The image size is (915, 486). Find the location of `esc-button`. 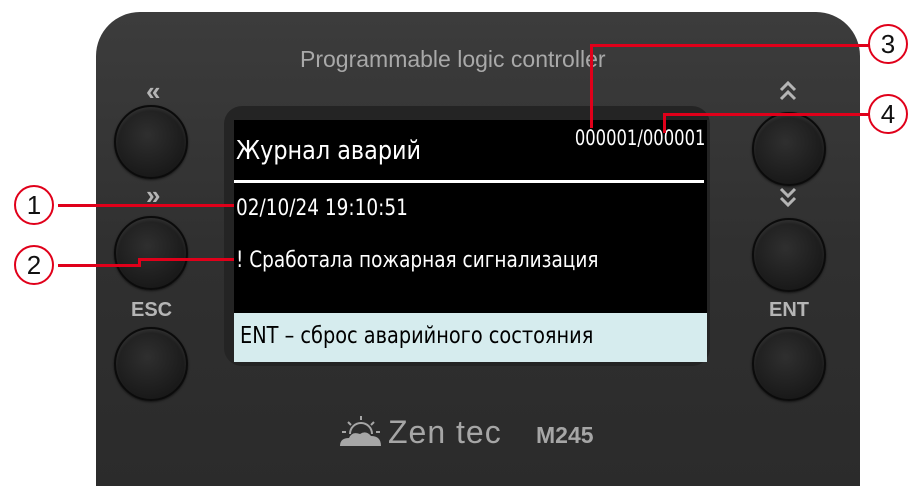

esc-button is located at coordinates (151, 364).